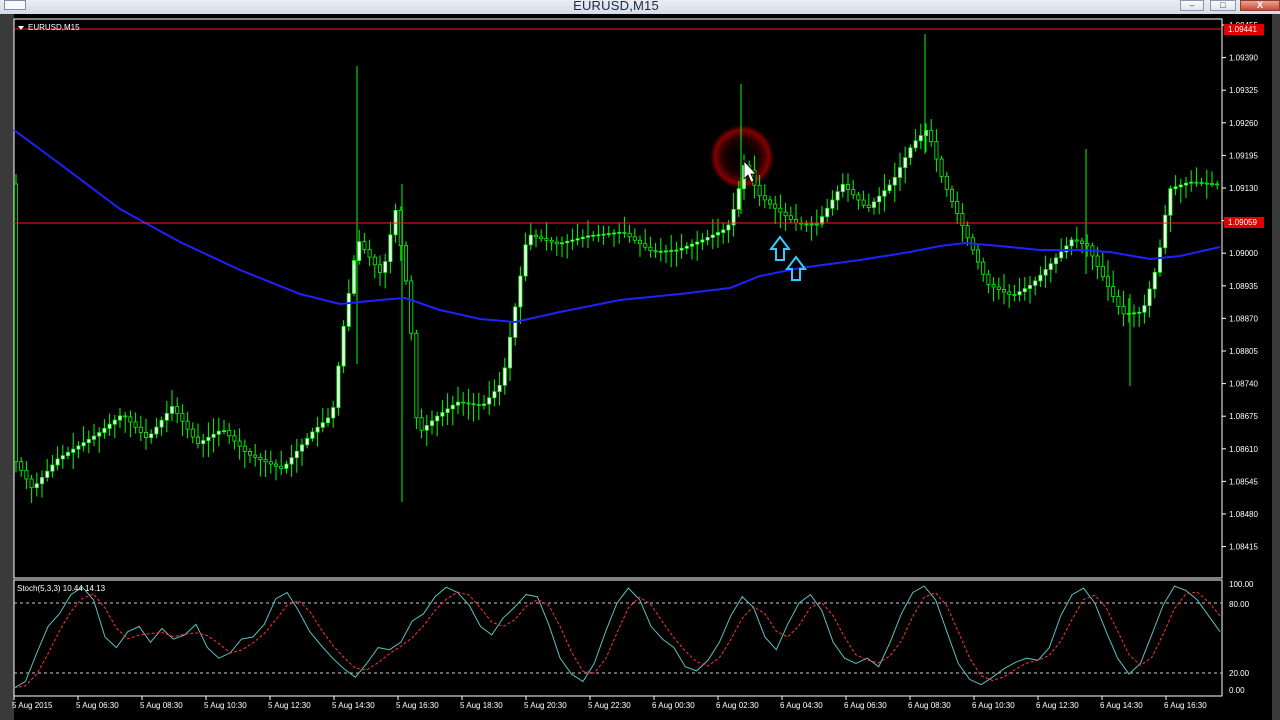 The width and height of the screenshot is (1280, 720). Describe the element at coordinates (1242, 222) in the screenshot. I see `mid-line-price-text: 1.09059` at that location.